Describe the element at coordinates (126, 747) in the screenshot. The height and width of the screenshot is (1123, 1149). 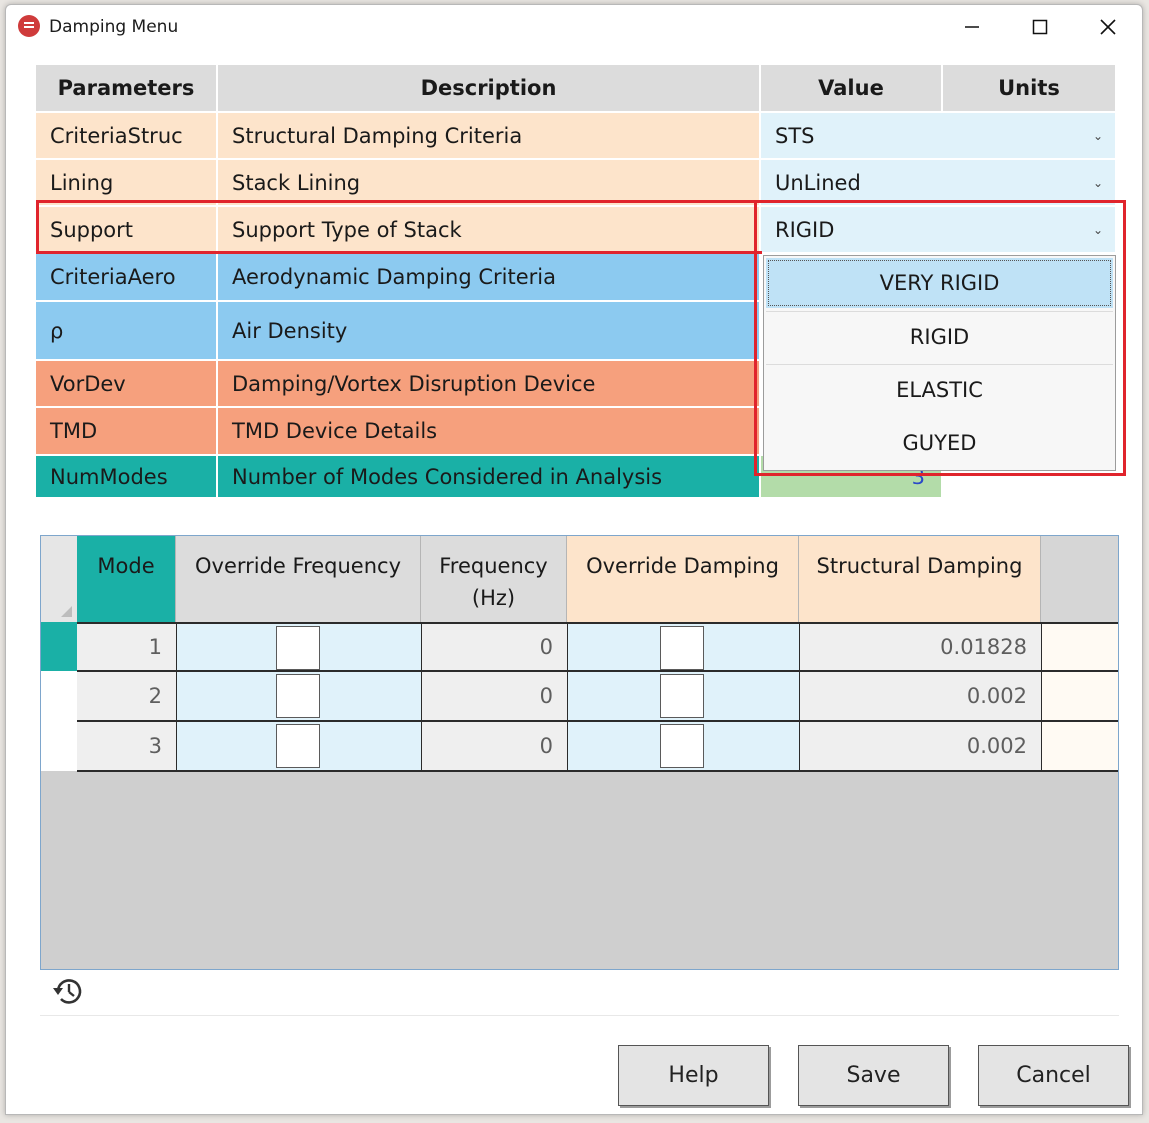
I see `mode-cell: 3` at that location.